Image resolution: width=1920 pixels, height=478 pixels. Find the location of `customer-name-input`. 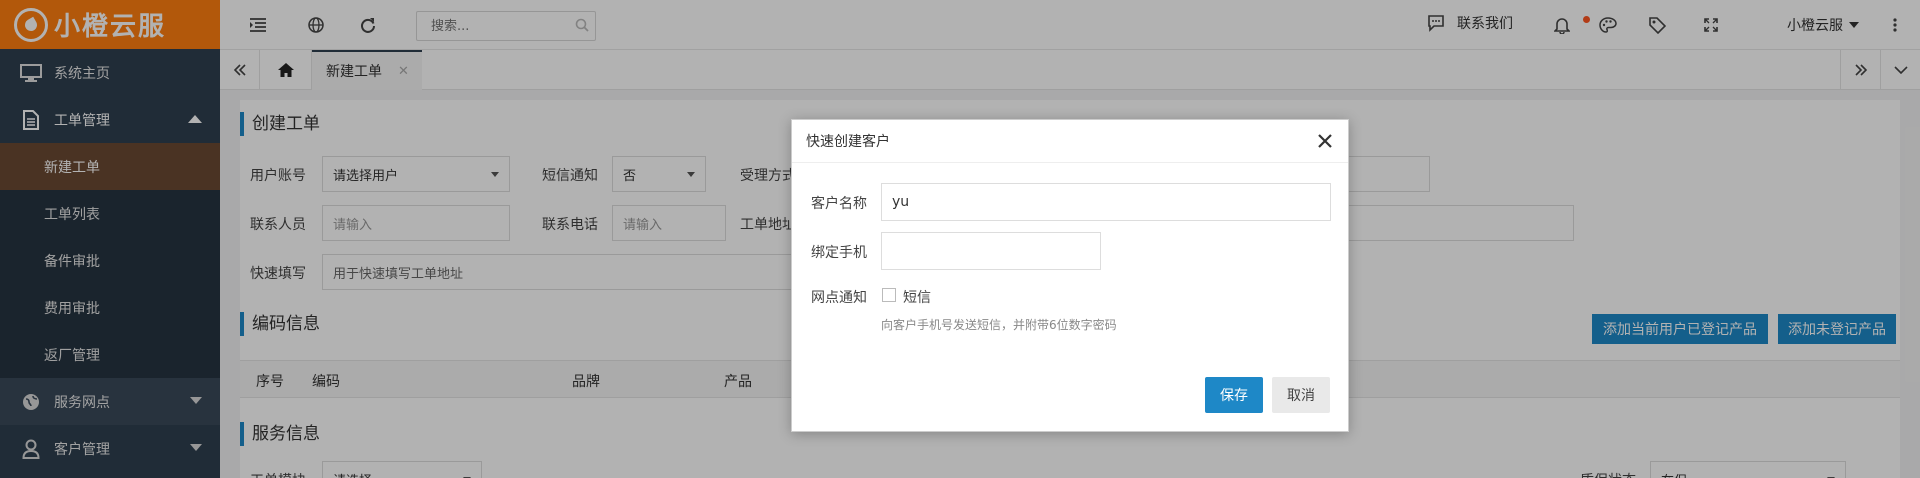

customer-name-input is located at coordinates (1106, 202).